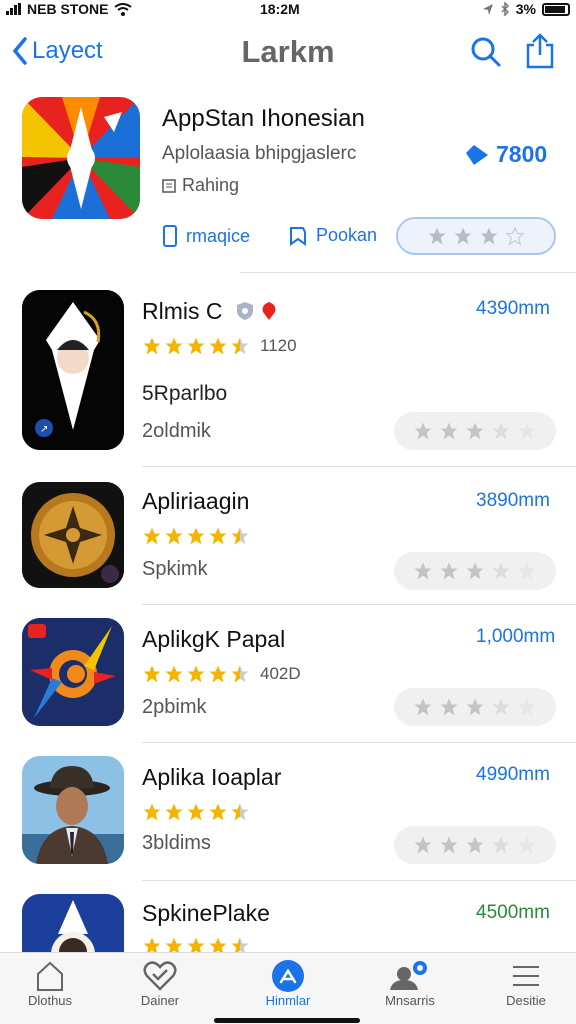  Describe the element at coordinates (477, 154) in the screenshot. I see `diamond-icon` at that location.